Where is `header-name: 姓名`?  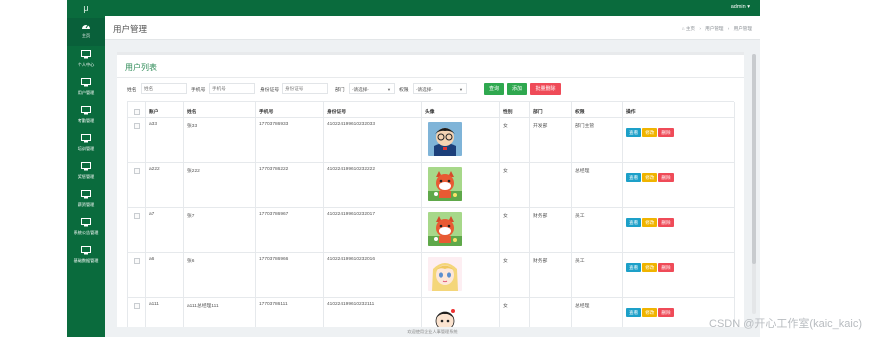
header-name: 姓名 is located at coordinates (220, 109).